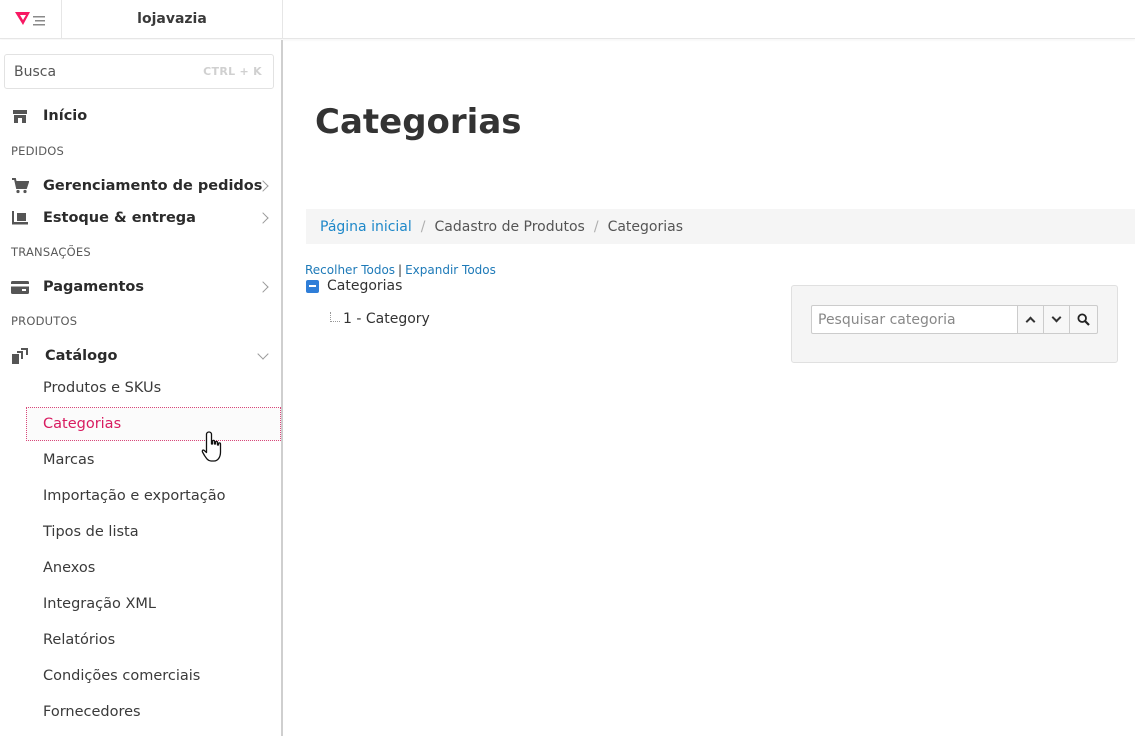  Describe the element at coordinates (350, 270) in the screenshot. I see `collapse-all-link: Recolher Todos` at that location.